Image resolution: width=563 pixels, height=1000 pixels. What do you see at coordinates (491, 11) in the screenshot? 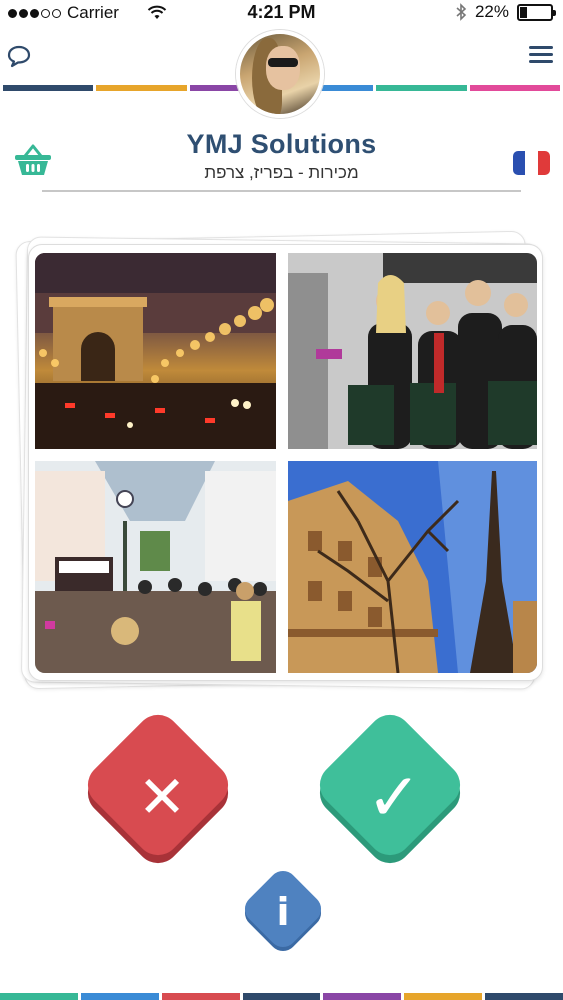
I see `battery-percent: 22%` at bounding box center [491, 11].